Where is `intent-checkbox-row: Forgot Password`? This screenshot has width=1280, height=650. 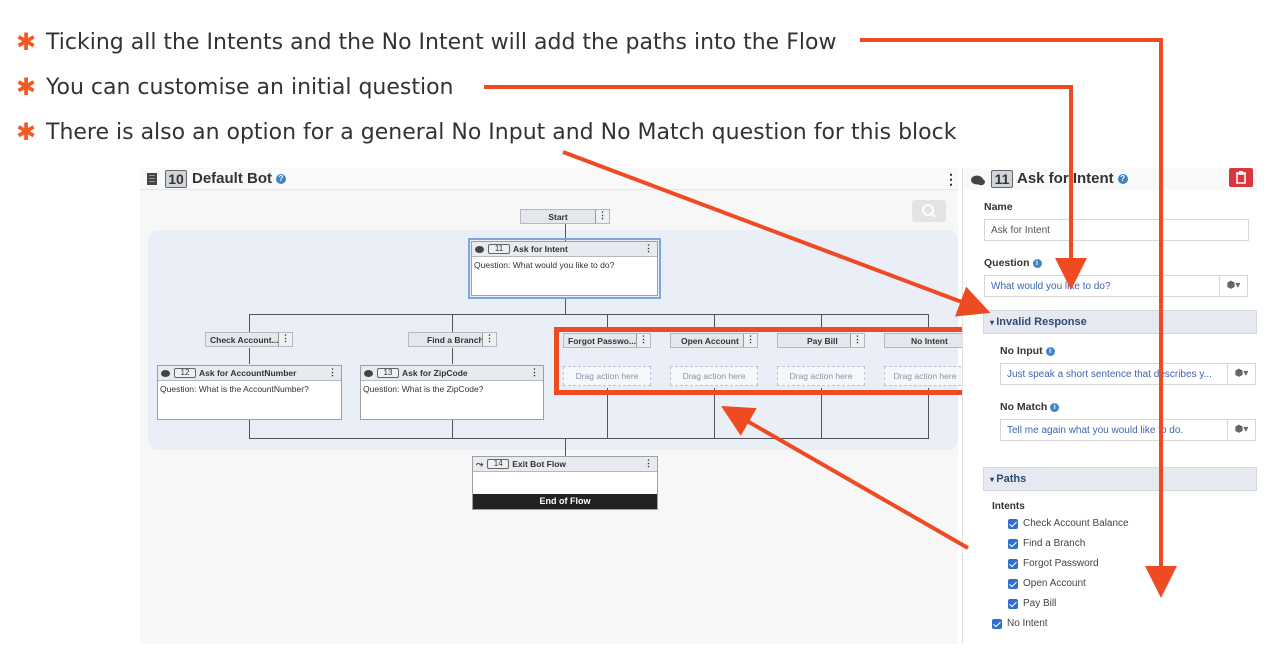 intent-checkbox-row: Forgot Password is located at coordinates (1053, 563).